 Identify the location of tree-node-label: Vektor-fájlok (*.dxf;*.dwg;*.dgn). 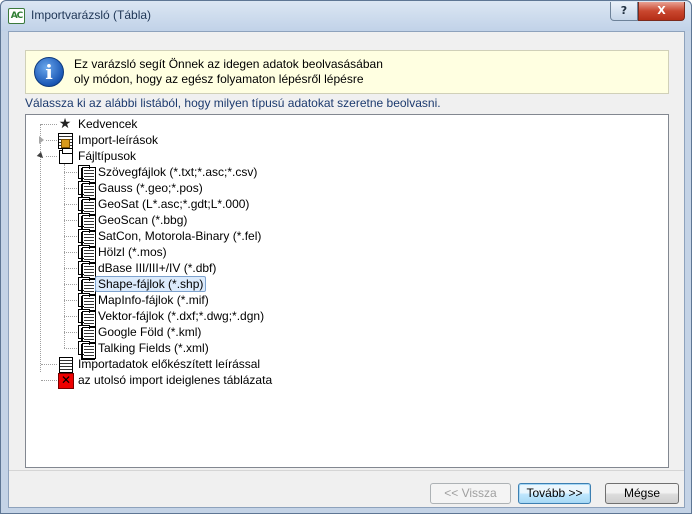
(181, 316).